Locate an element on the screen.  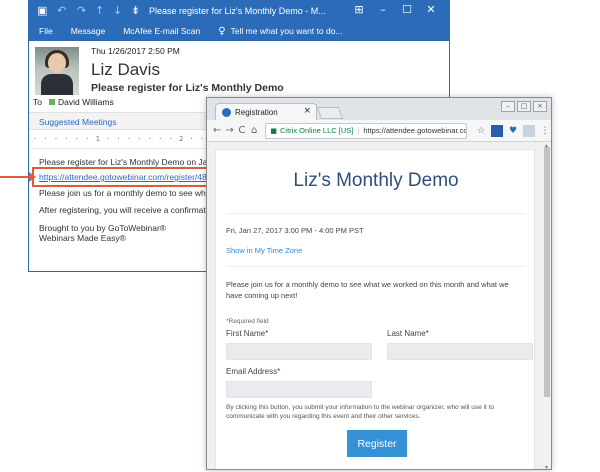
first-name-field is located at coordinates (299, 351).